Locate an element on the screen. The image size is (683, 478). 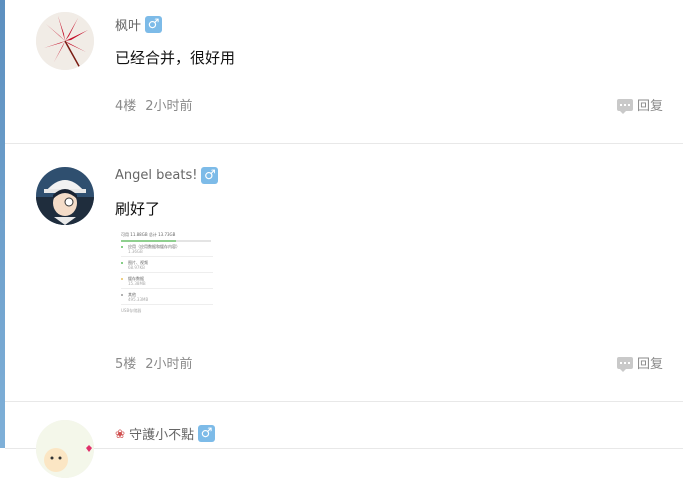
storage-row: 缓存数据 15.38MB is located at coordinates (167, 282).